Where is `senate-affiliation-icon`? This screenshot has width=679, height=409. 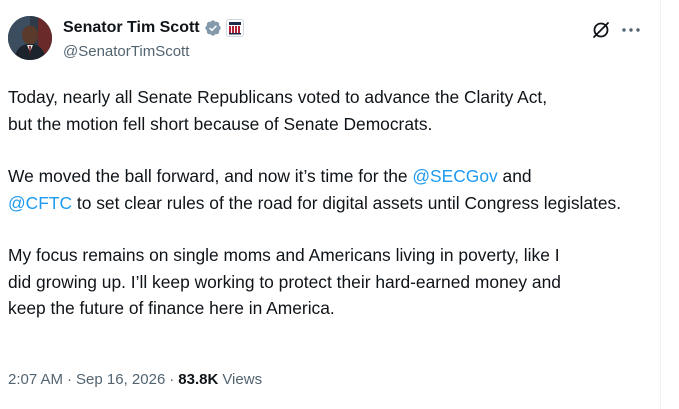 senate-affiliation-icon is located at coordinates (234, 28).